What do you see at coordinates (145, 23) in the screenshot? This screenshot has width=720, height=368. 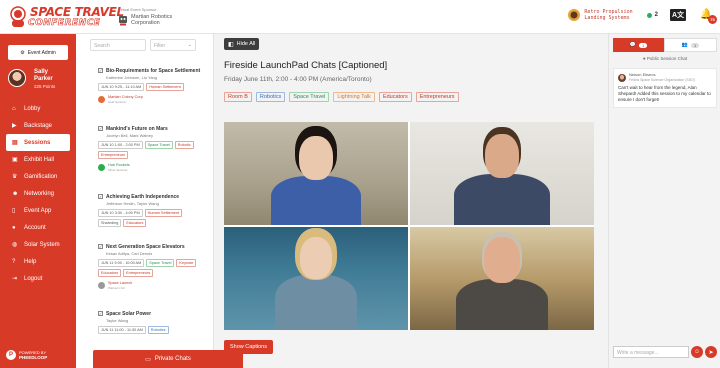 I see `sponsor-name-line2: Corporation` at bounding box center [145, 23].